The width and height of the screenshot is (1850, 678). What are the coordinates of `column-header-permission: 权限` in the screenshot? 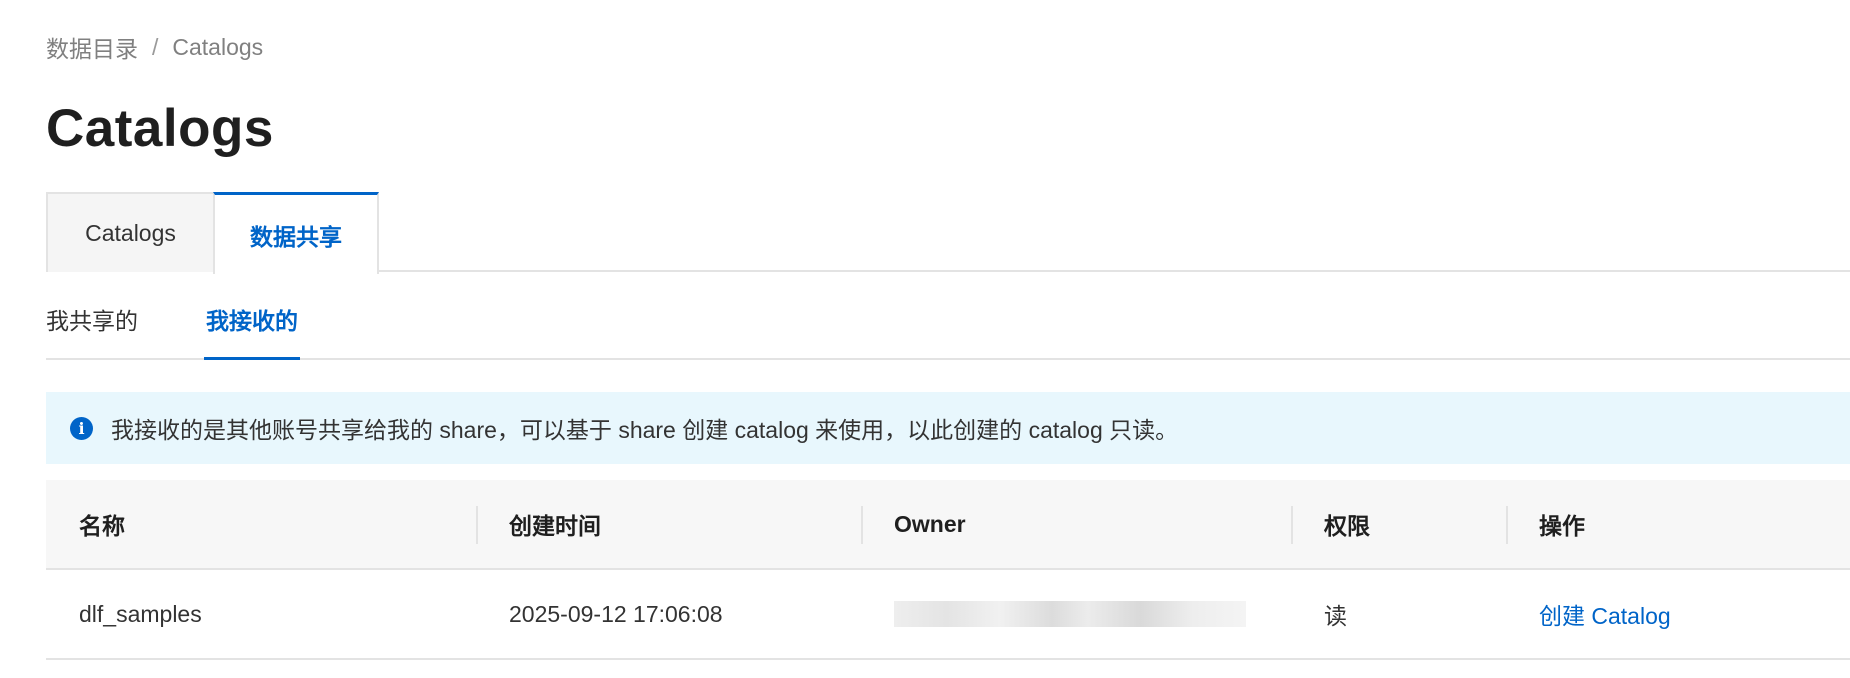 It's located at (1398, 524).